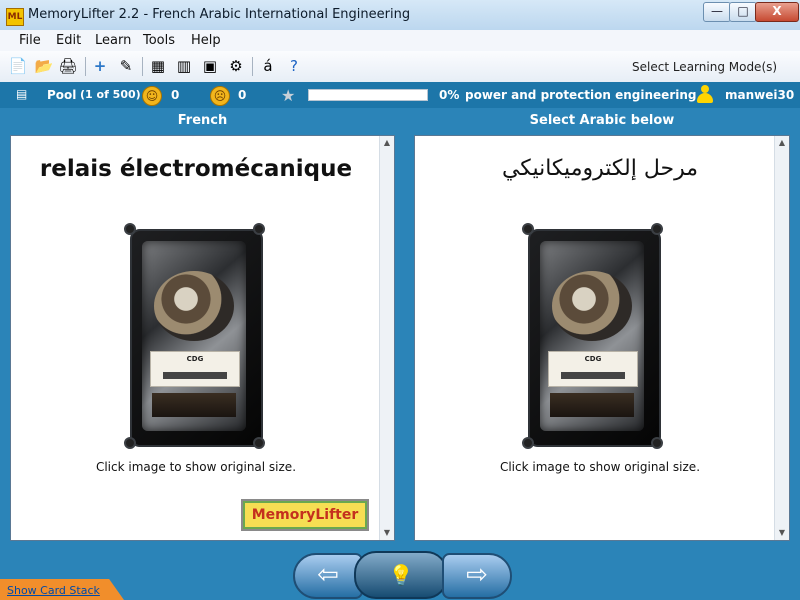  Describe the element at coordinates (30, 40) in the screenshot. I see `menu-file: File` at that location.